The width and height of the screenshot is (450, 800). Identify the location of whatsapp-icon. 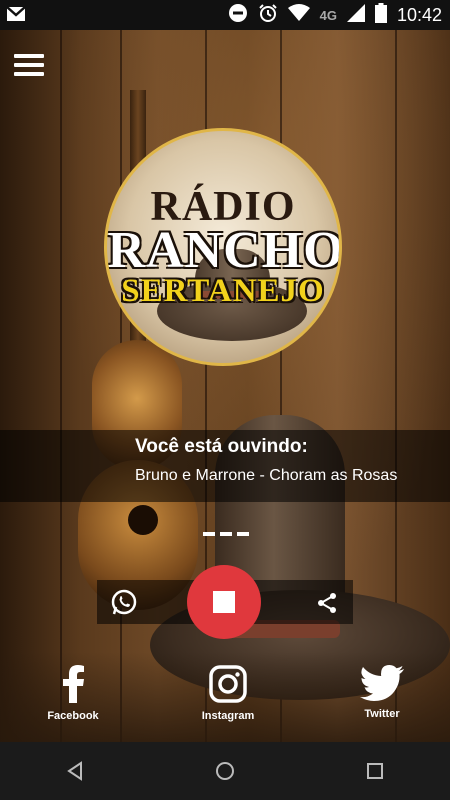
(124, 602).